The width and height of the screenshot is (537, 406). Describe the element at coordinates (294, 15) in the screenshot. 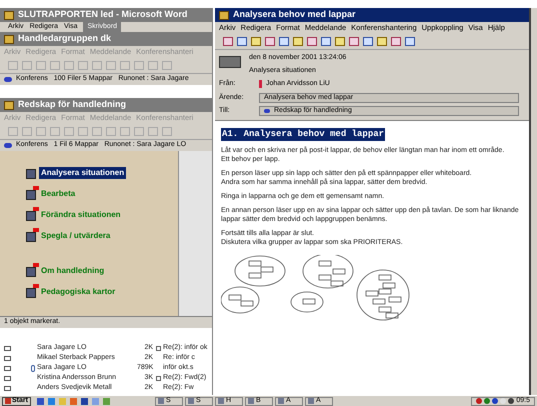

I see `window-title: Analysera behov med lappar` at that location.